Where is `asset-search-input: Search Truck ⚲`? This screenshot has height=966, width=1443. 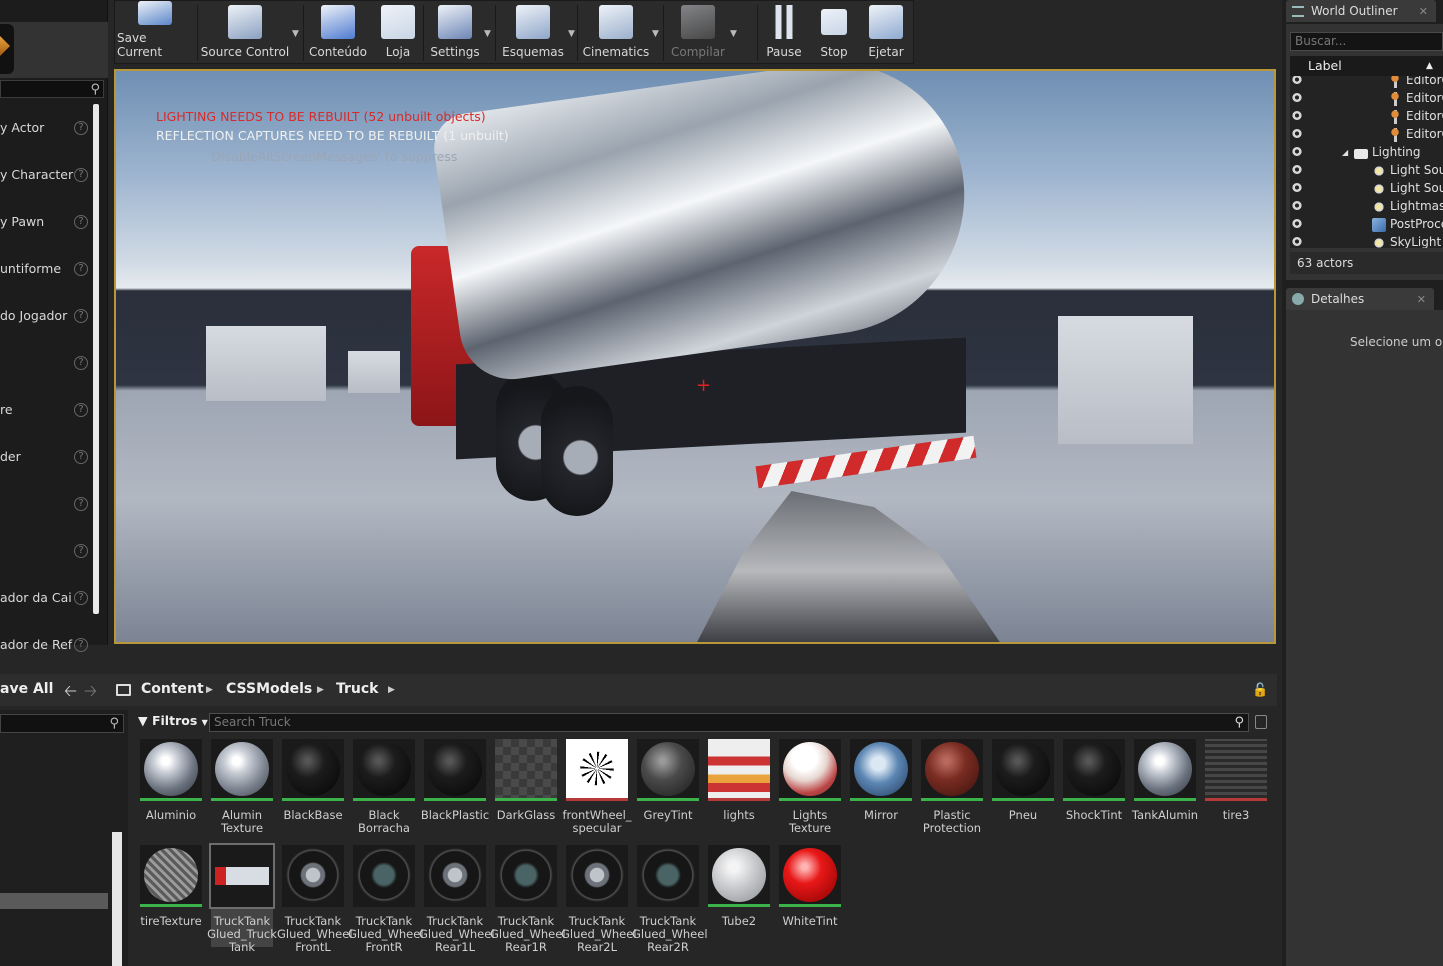 asset-search-input: Search Truck ⚲ is located at coordinates (729, 722).